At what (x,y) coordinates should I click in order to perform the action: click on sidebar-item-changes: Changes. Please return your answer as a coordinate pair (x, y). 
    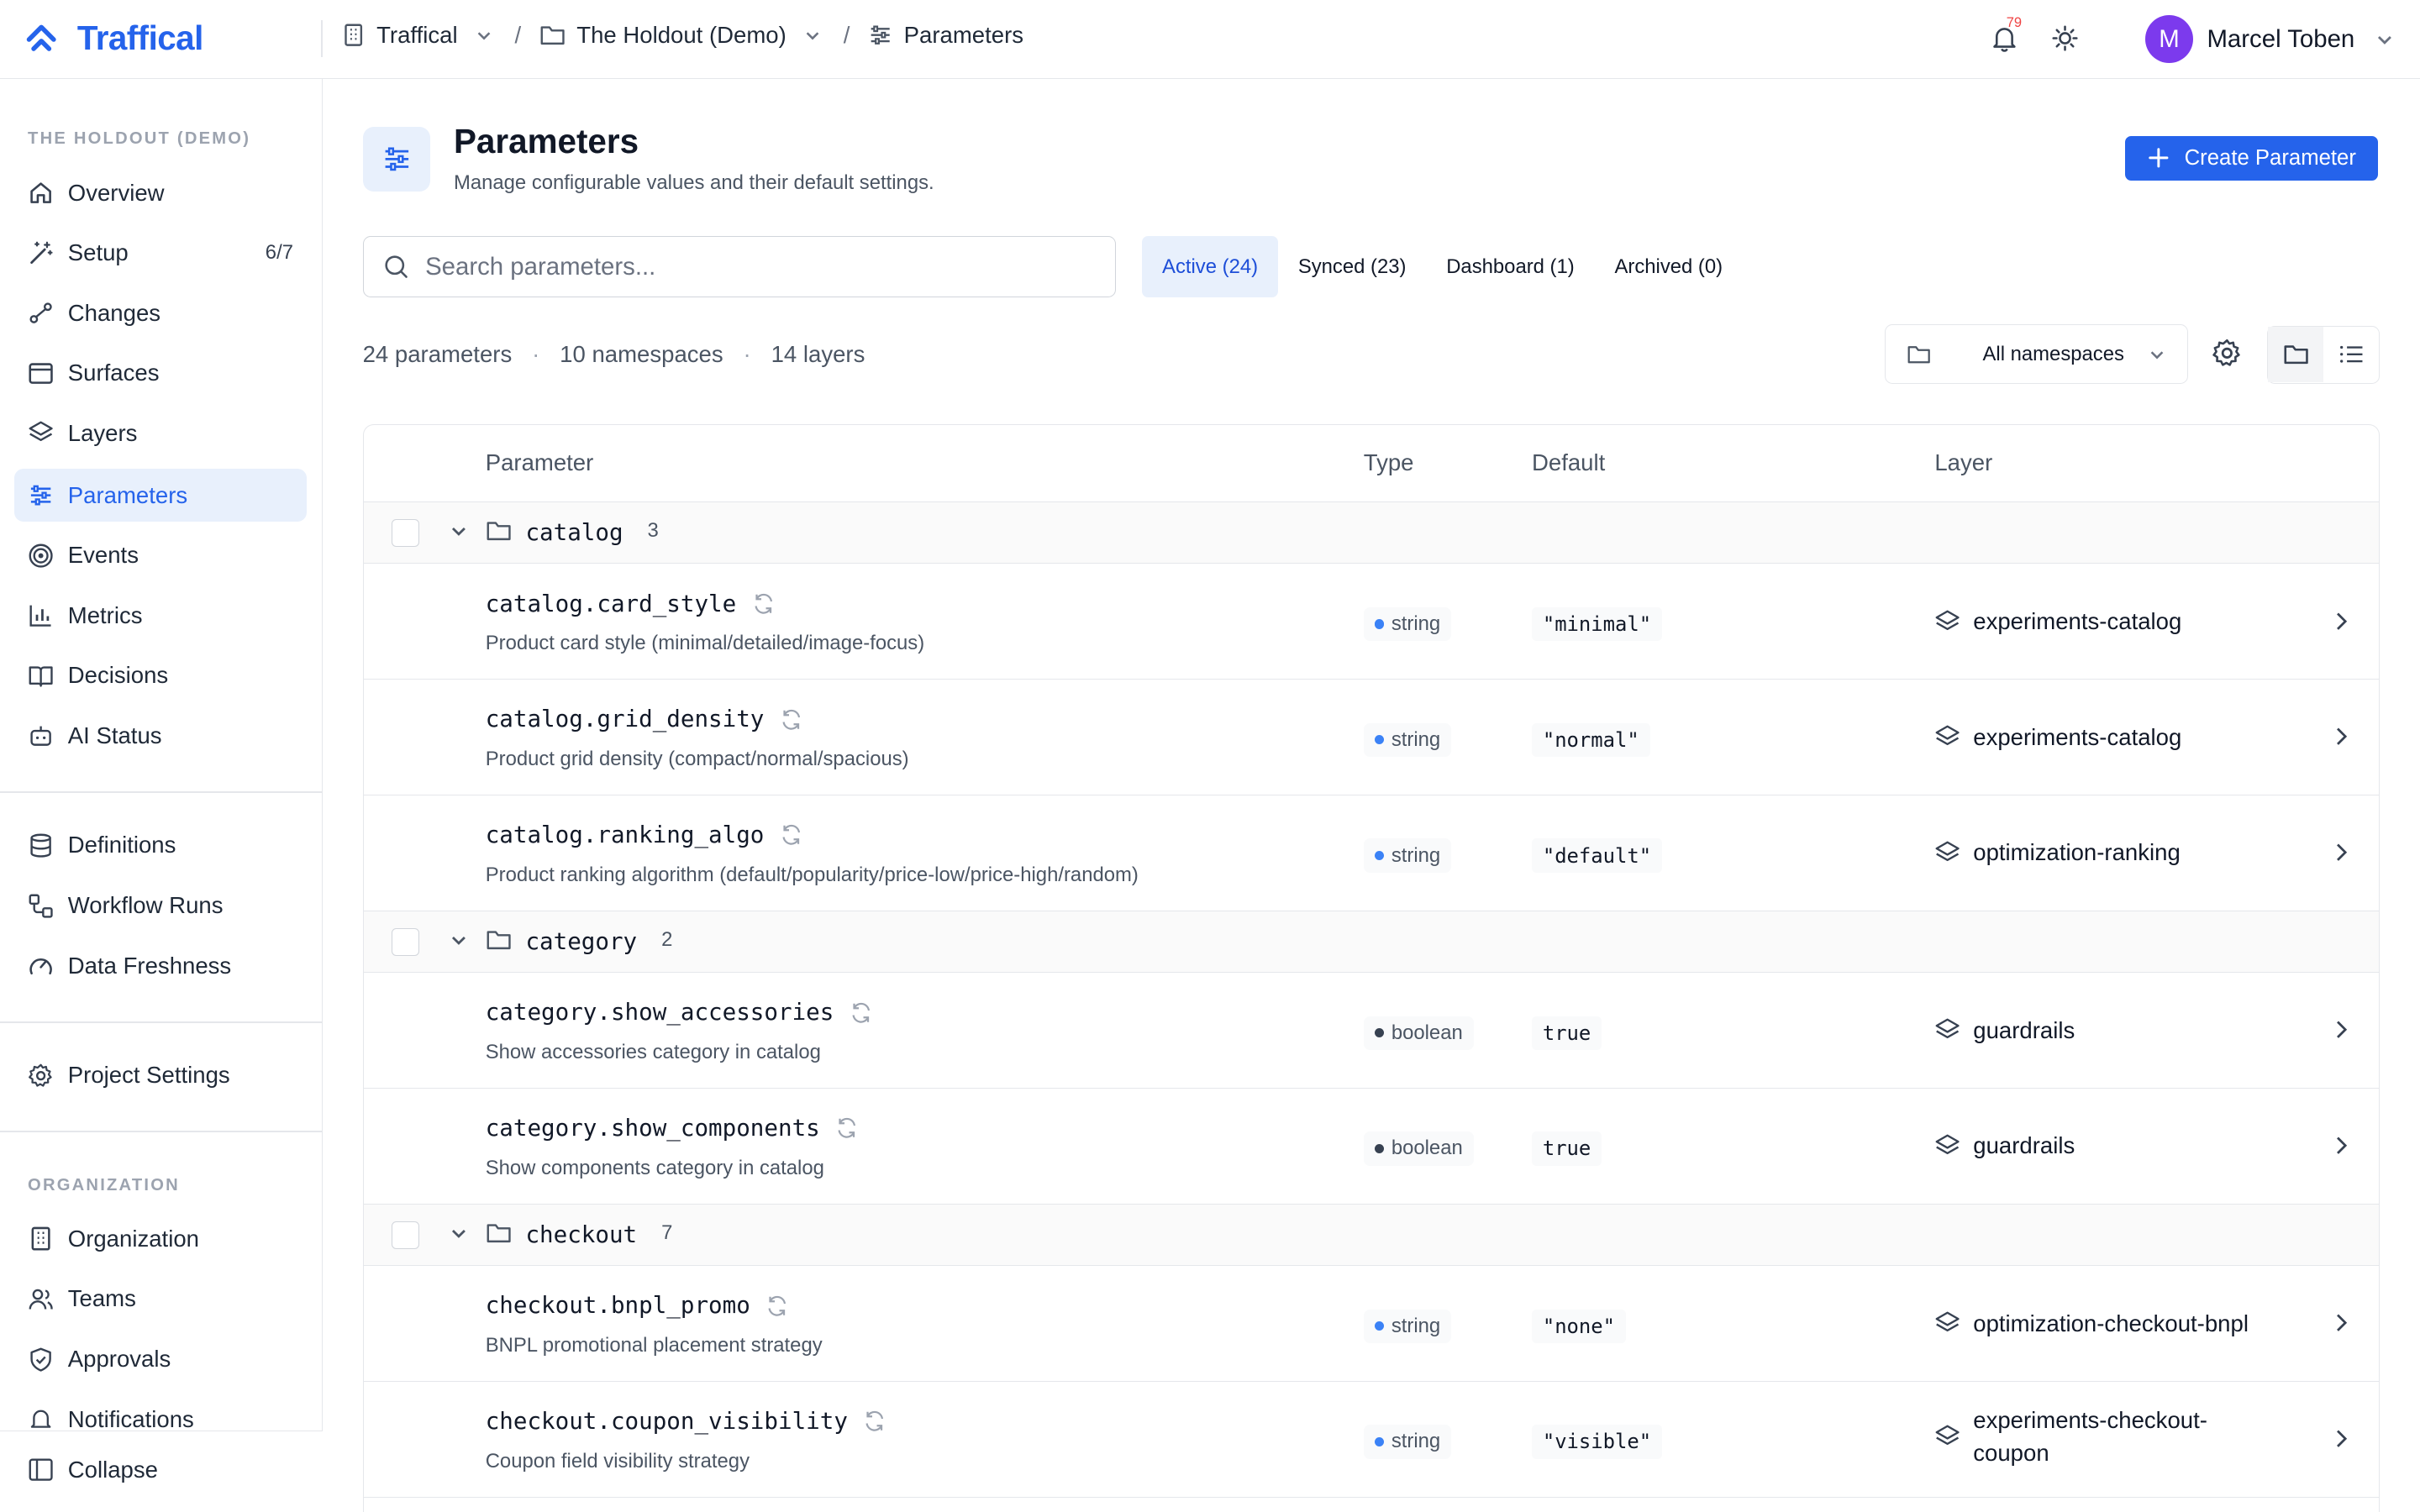
    Looking at the image, I should click on (161, 313).